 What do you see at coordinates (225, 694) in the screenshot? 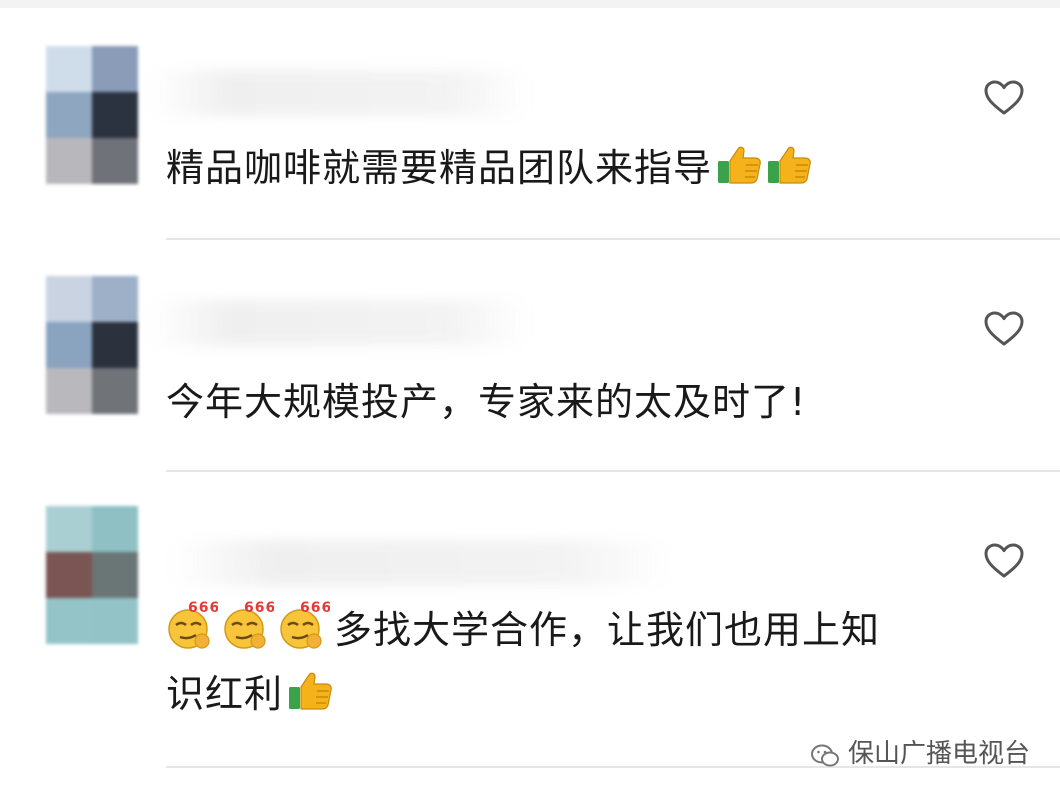
I see `comment-text-content: 识红利` at bounding box center [225, 694].